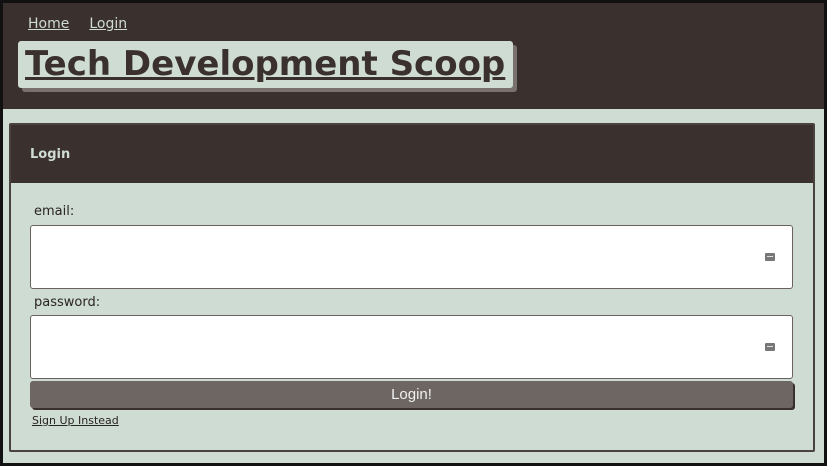 The width and height of the screenshot is (827, 466). I want to click on password-label: password:, so click(67, 302).